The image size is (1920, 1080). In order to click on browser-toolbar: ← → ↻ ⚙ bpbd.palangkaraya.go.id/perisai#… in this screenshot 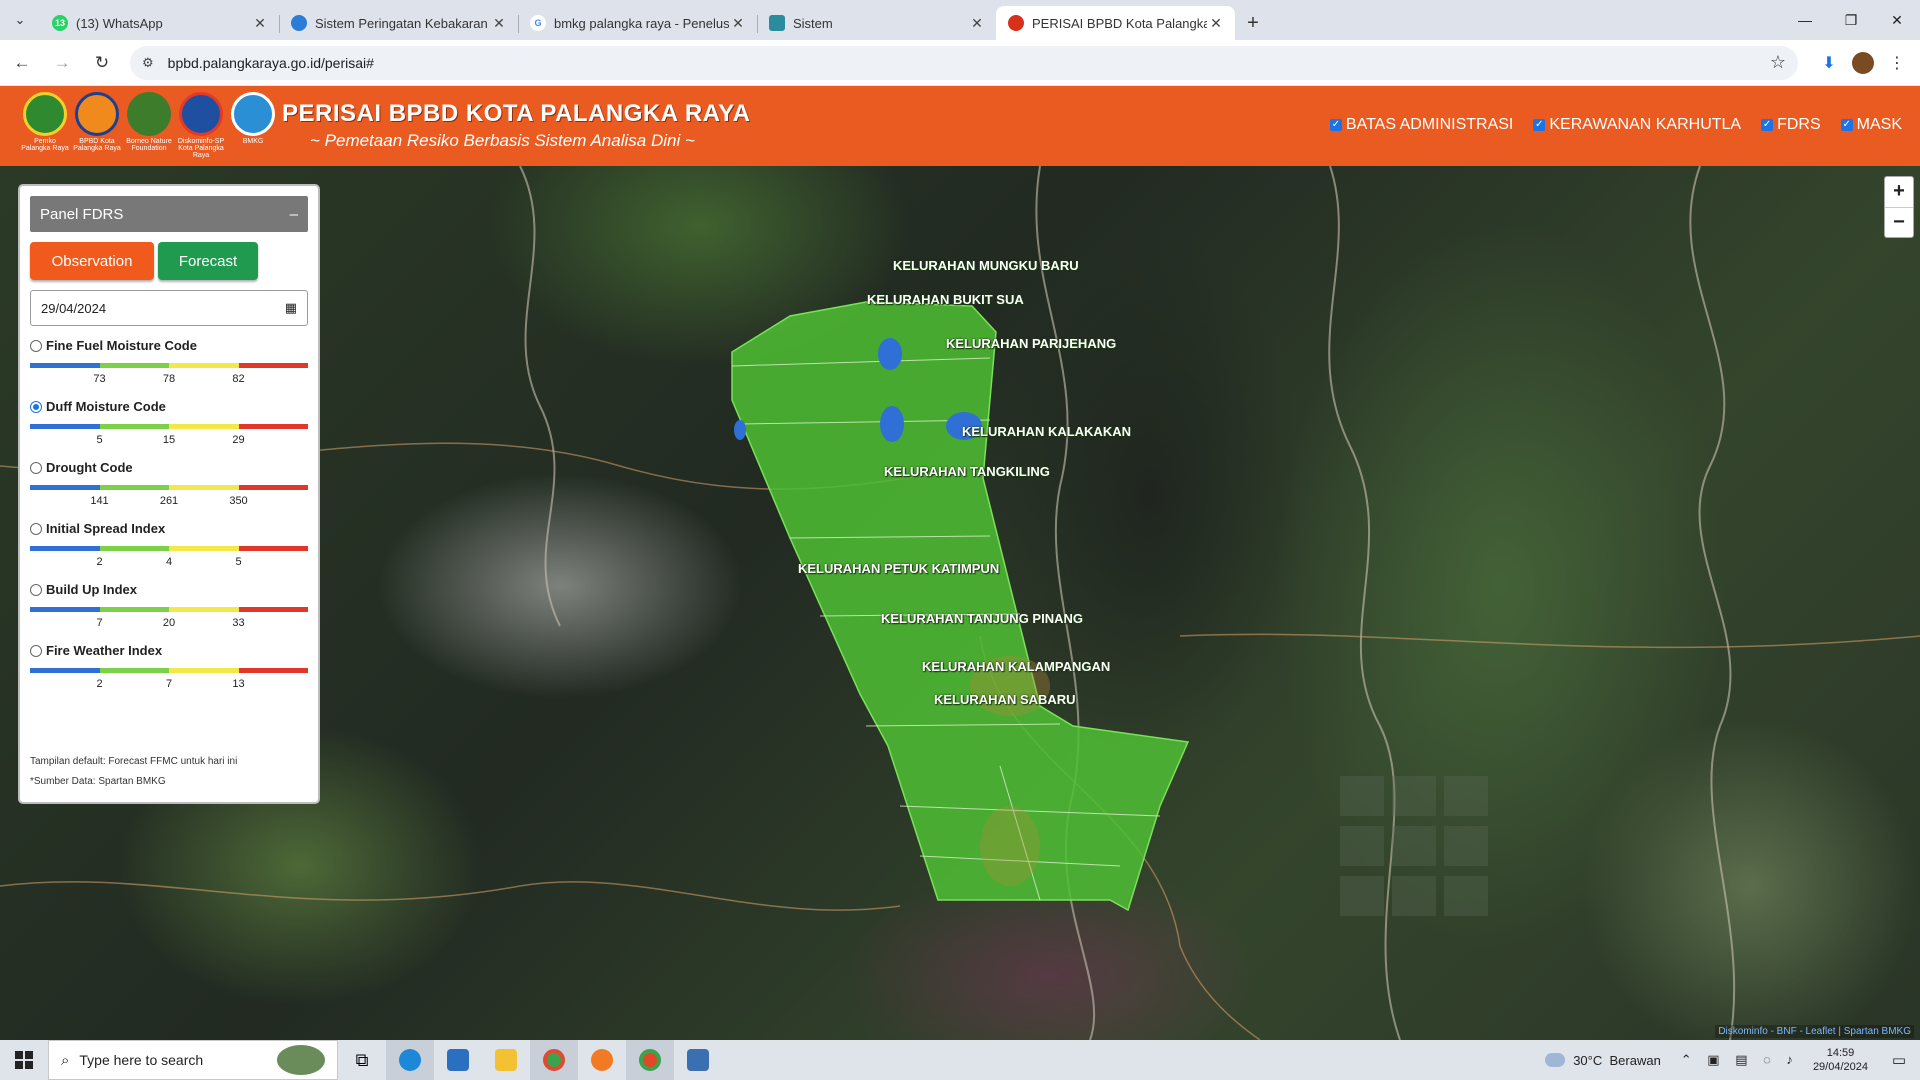, I will do `click(960, 63)`.